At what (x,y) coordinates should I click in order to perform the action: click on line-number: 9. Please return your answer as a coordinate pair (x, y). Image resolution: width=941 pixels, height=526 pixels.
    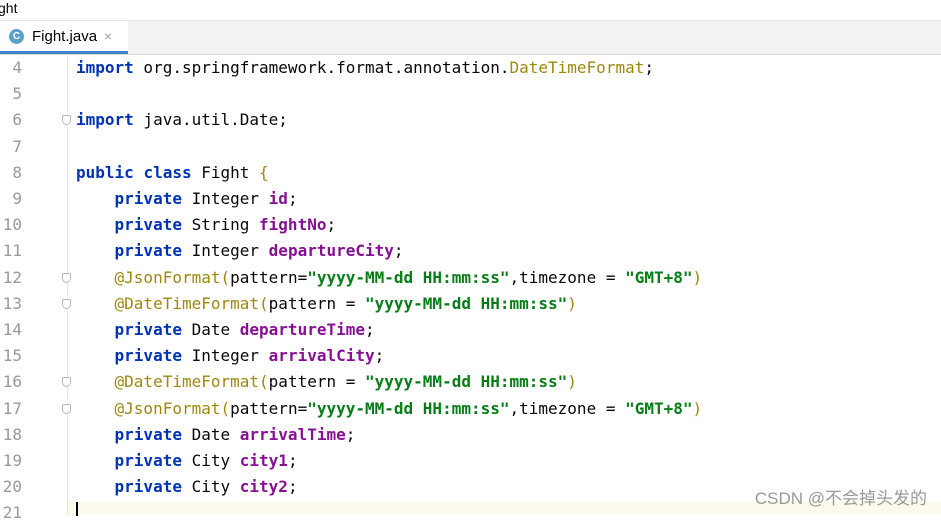
    Looking at the image, I should click on (17, 198).